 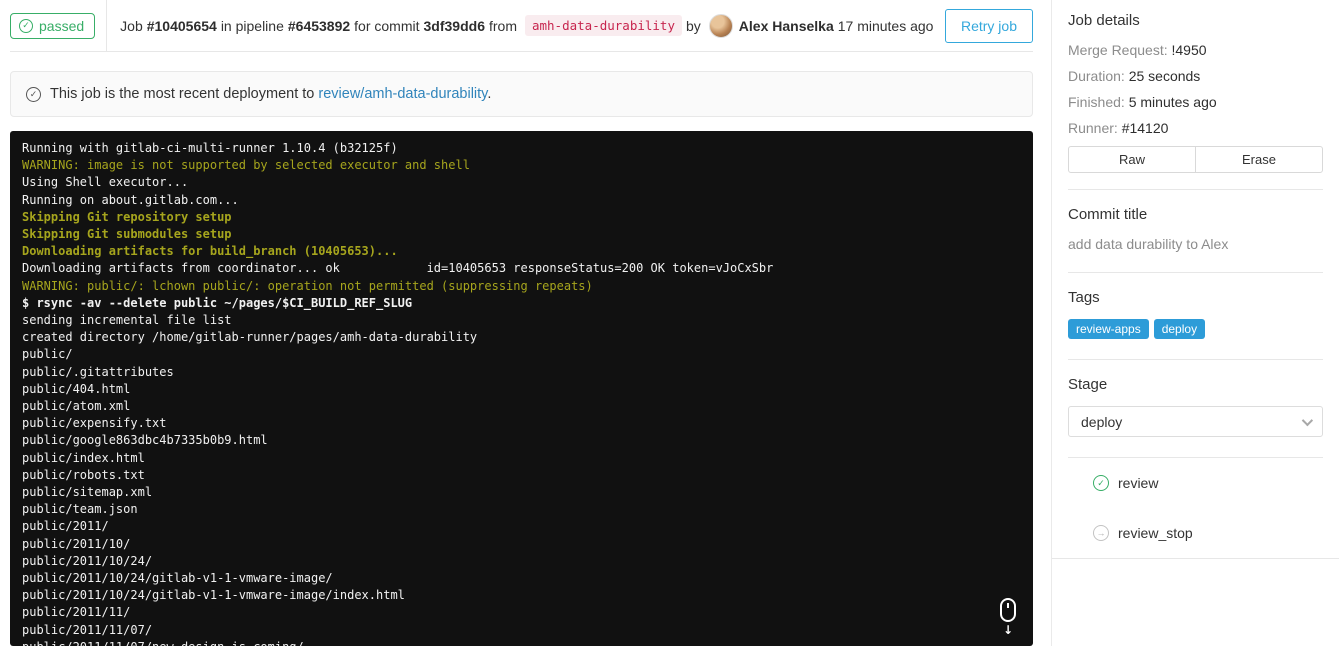 I want to click on detail-value: 5 minutes ago, so click(x=1172, y=102).